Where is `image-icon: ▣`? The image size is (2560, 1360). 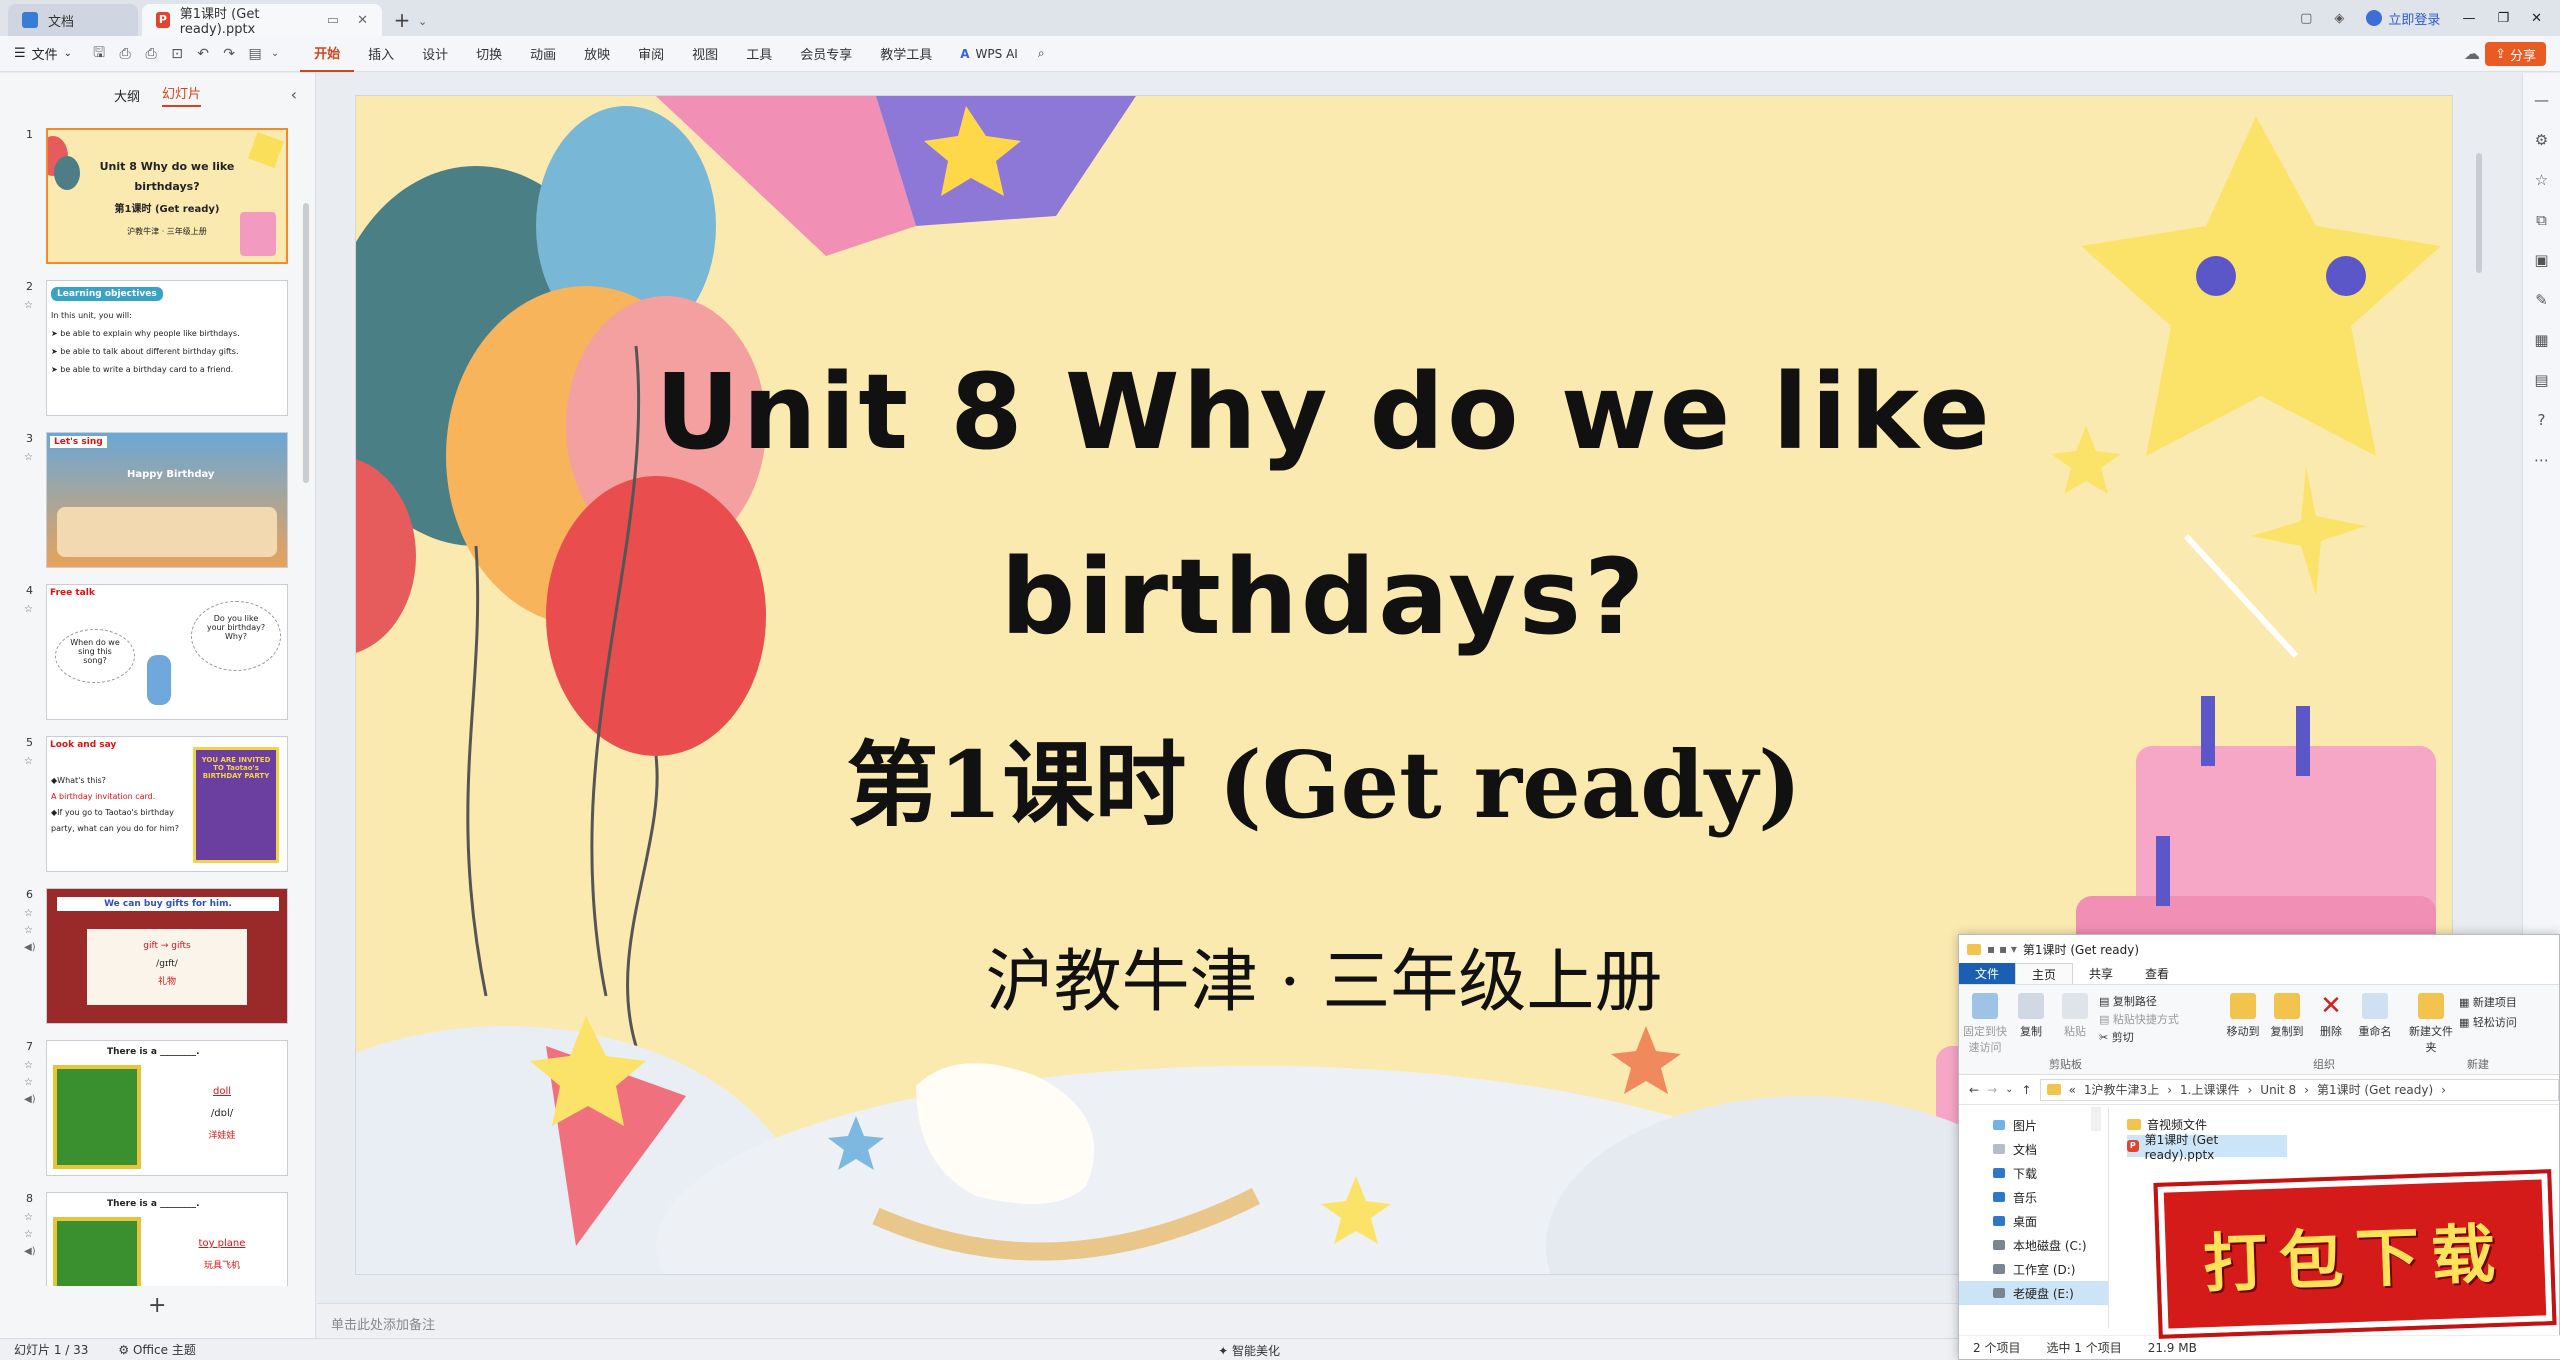
image-icon: ▣ is located at coordinates (2541, 260).